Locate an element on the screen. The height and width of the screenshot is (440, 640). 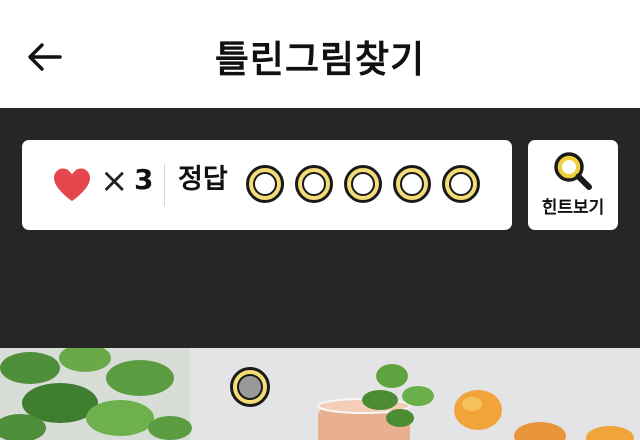
hint-label: 힌트보기 is located at coordinates (573, 208).